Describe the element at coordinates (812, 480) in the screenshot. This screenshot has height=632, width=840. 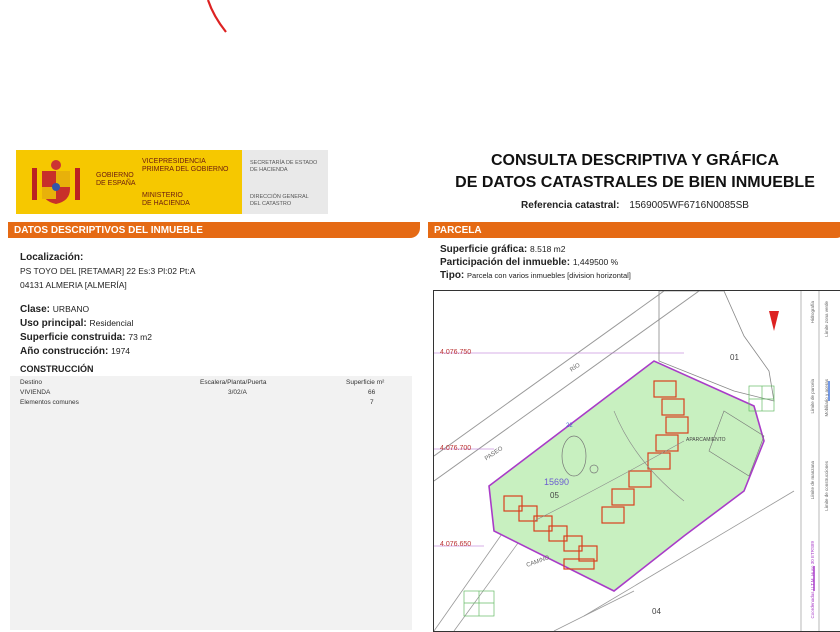
I see `legend-limite-manzana: Límite de manzana` at that location.